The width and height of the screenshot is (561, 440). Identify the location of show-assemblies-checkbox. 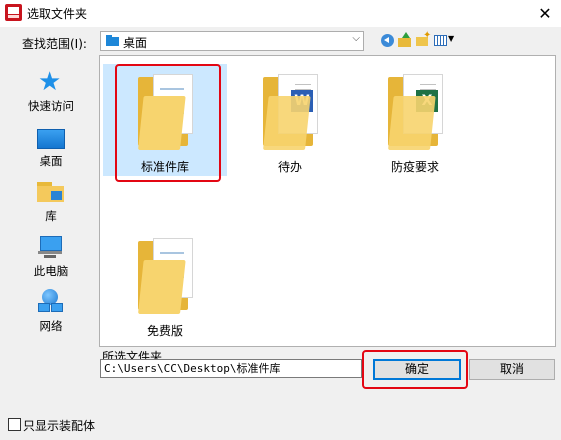
(14, 424).